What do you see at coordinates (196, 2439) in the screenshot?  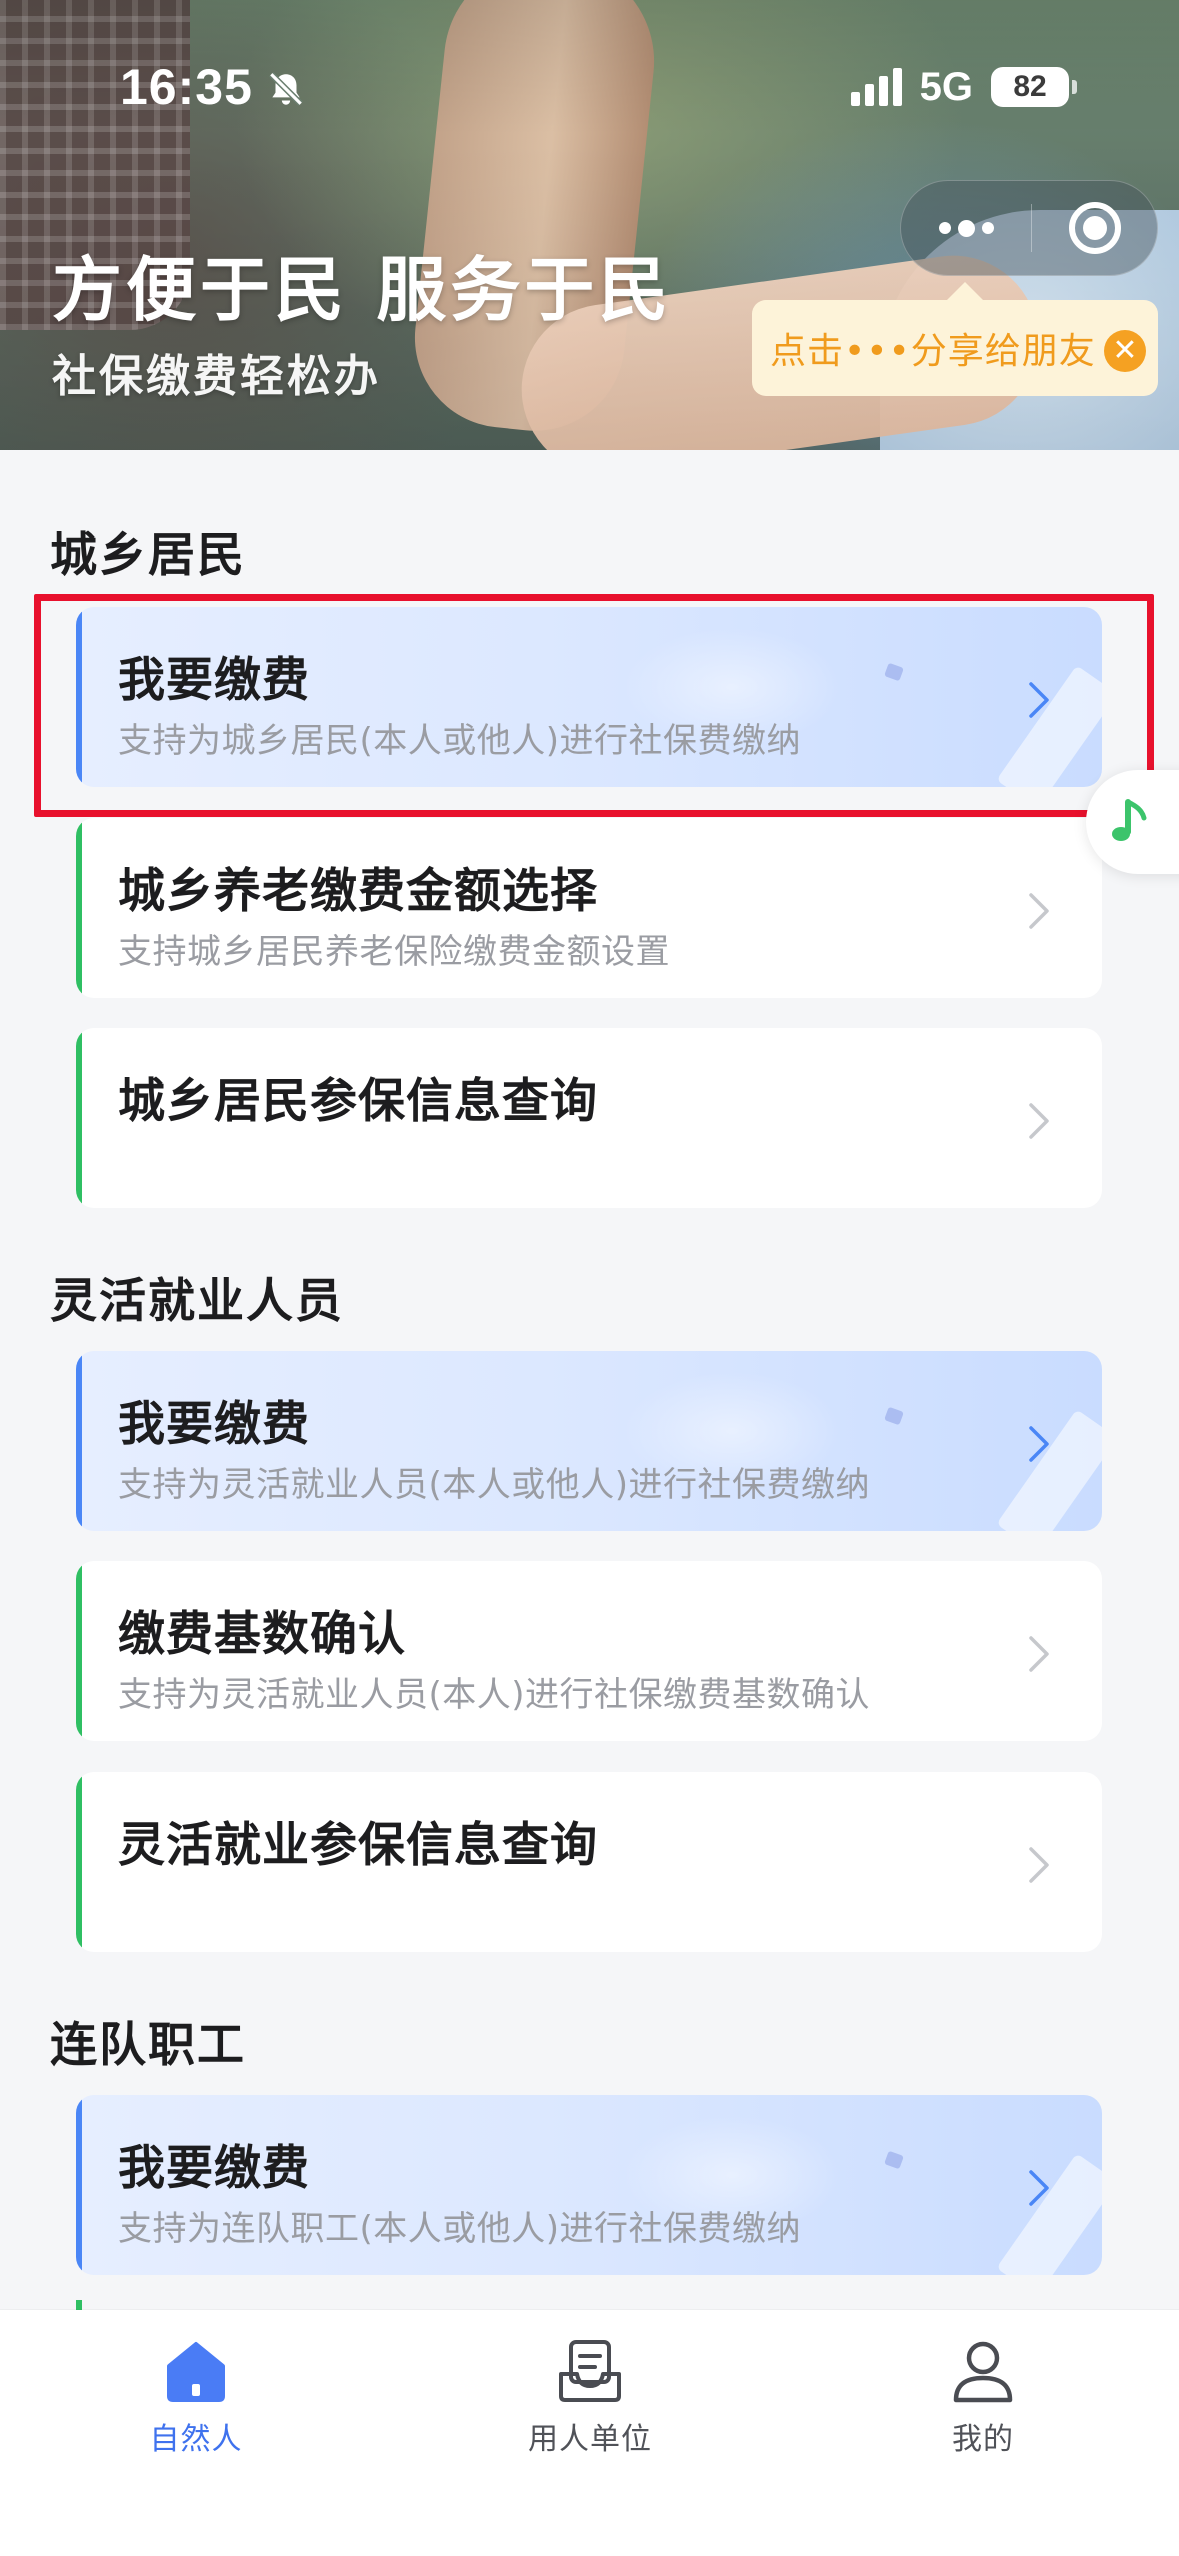 I see `tab-label: 自然人` at bounding box center [196, 2439].